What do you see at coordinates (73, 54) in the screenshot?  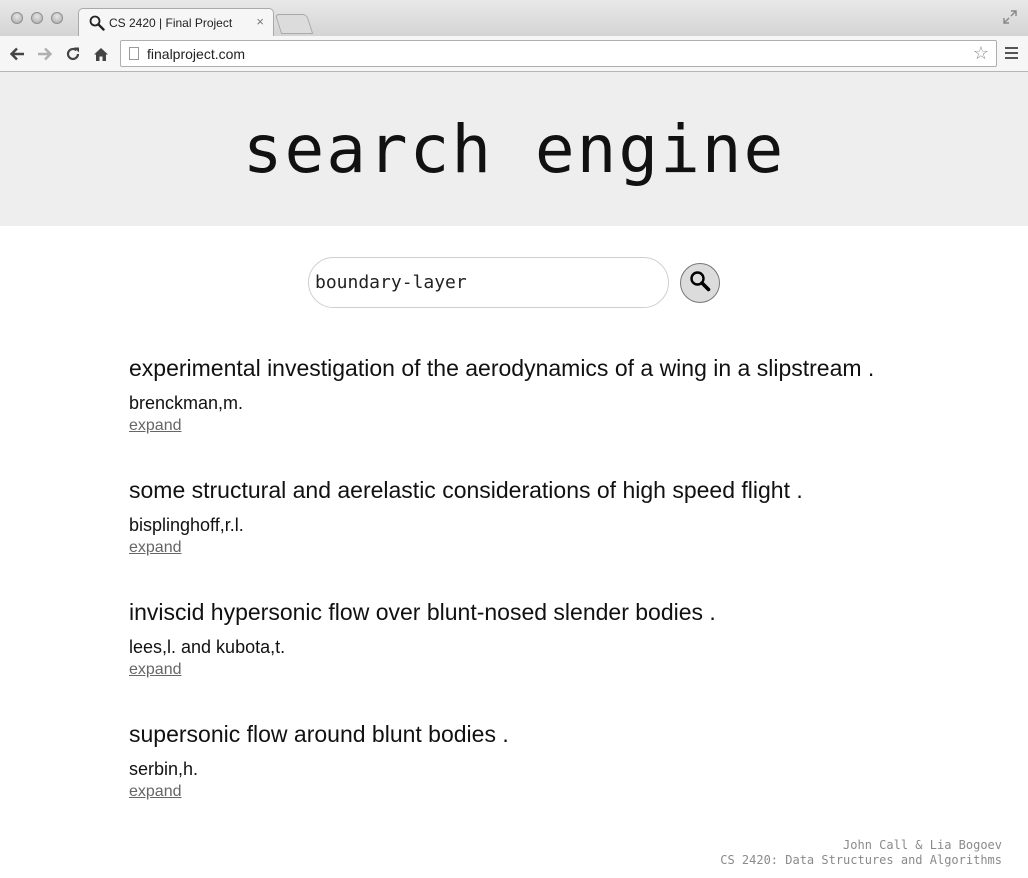 I see `reload-icon` at bounding box center [73, 54].